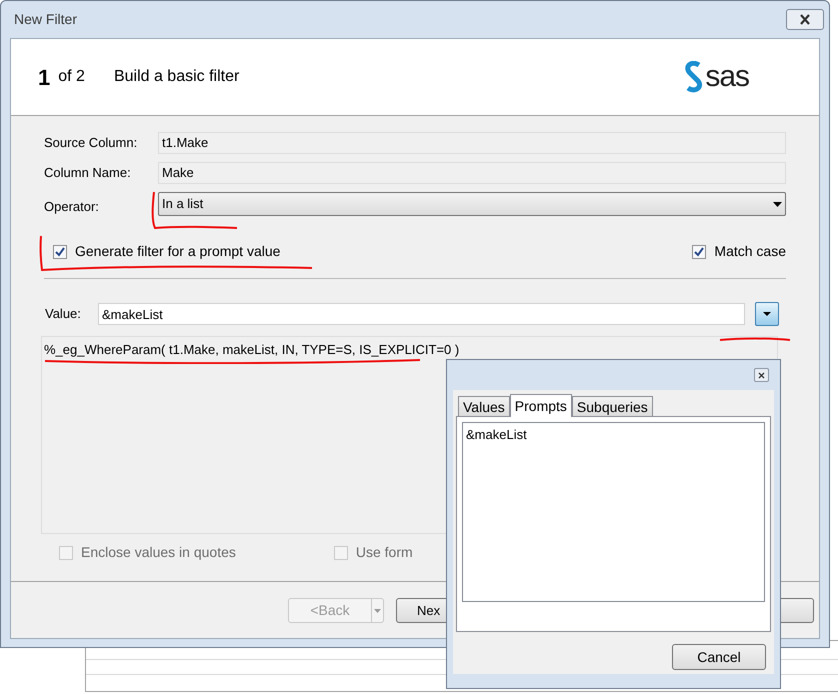 The image size is (838, 694). Describe the element at coordinates (46, 19) in the screenshot. I see `window-title: New Filter` at that location.